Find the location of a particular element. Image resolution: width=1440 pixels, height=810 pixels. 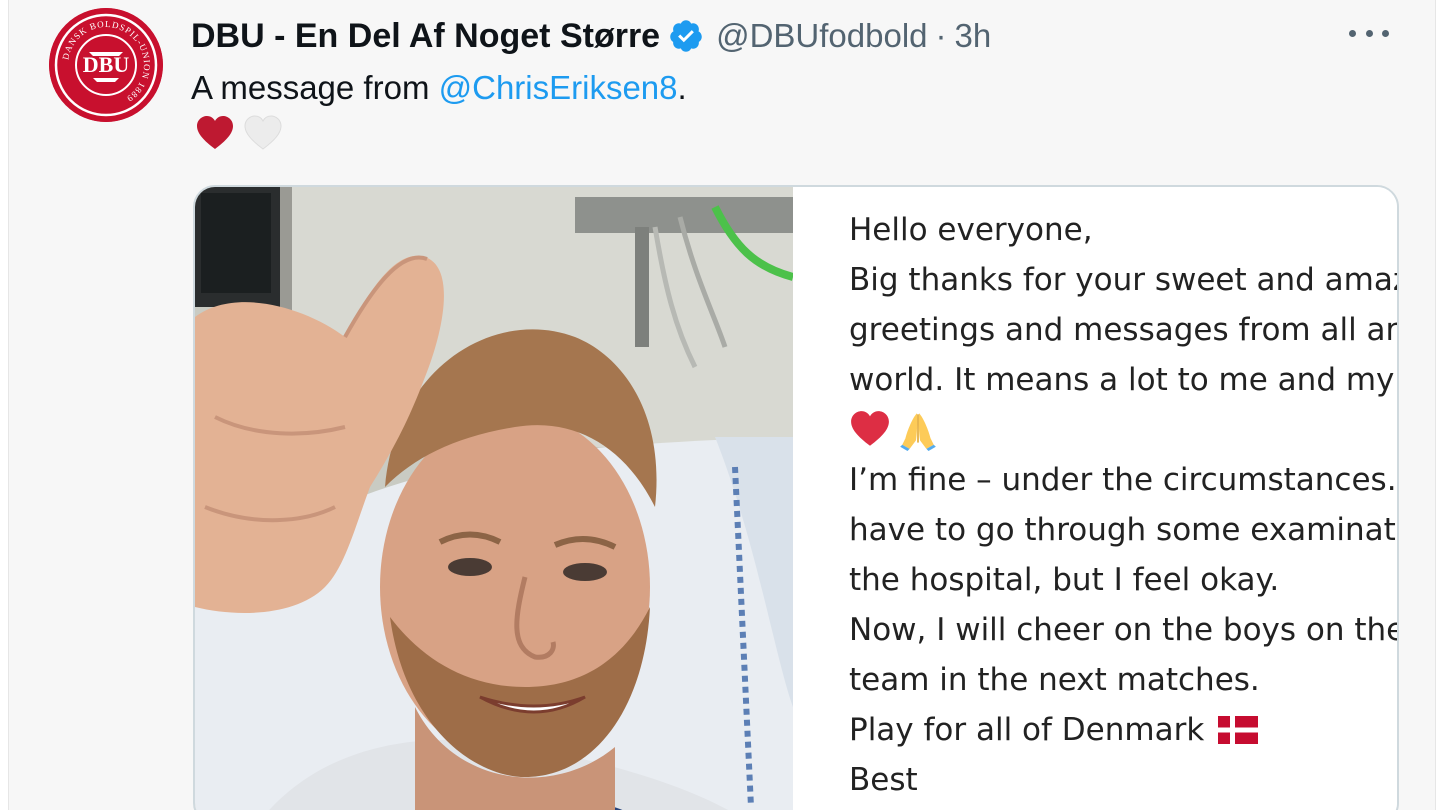

mention-link: @ChrisEriksen8 is located at coordinates (558, 87).